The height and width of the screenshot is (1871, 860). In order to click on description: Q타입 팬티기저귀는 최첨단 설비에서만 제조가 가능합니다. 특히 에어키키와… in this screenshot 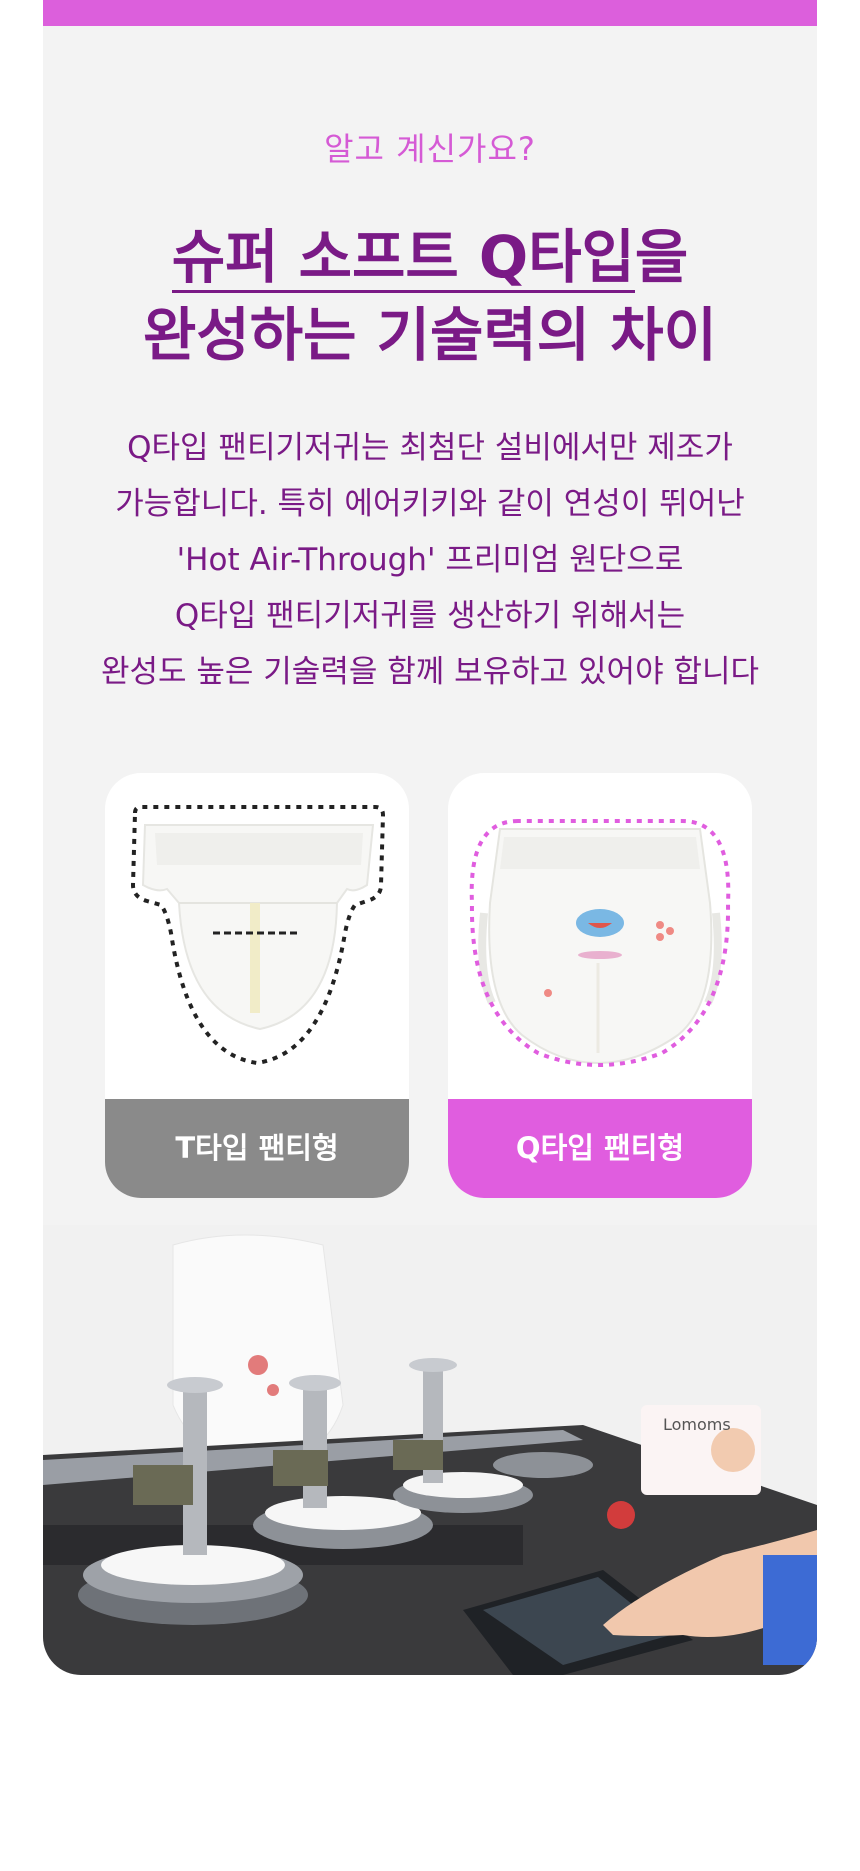, I will do `click(430, 560)`.